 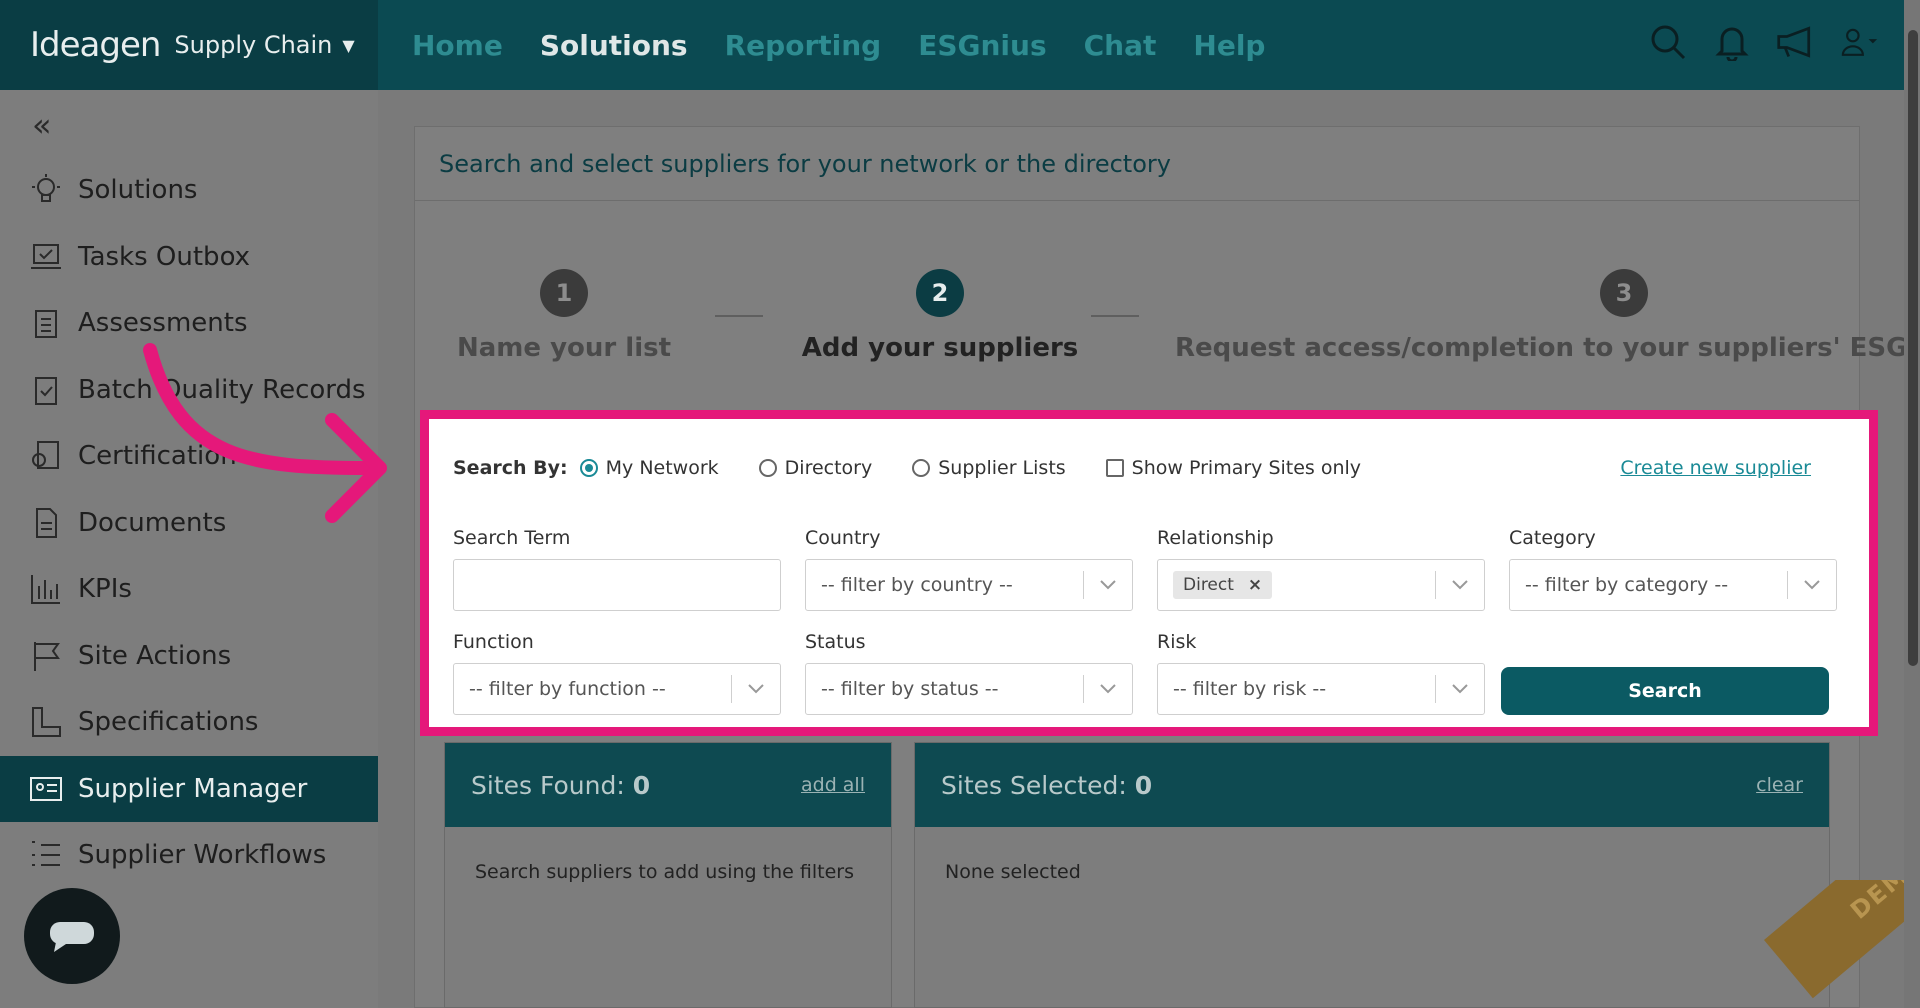 What do you see at coordinates (46, 523) in the screenshot?
I see `document-icon` at bounding box center [46, 523].